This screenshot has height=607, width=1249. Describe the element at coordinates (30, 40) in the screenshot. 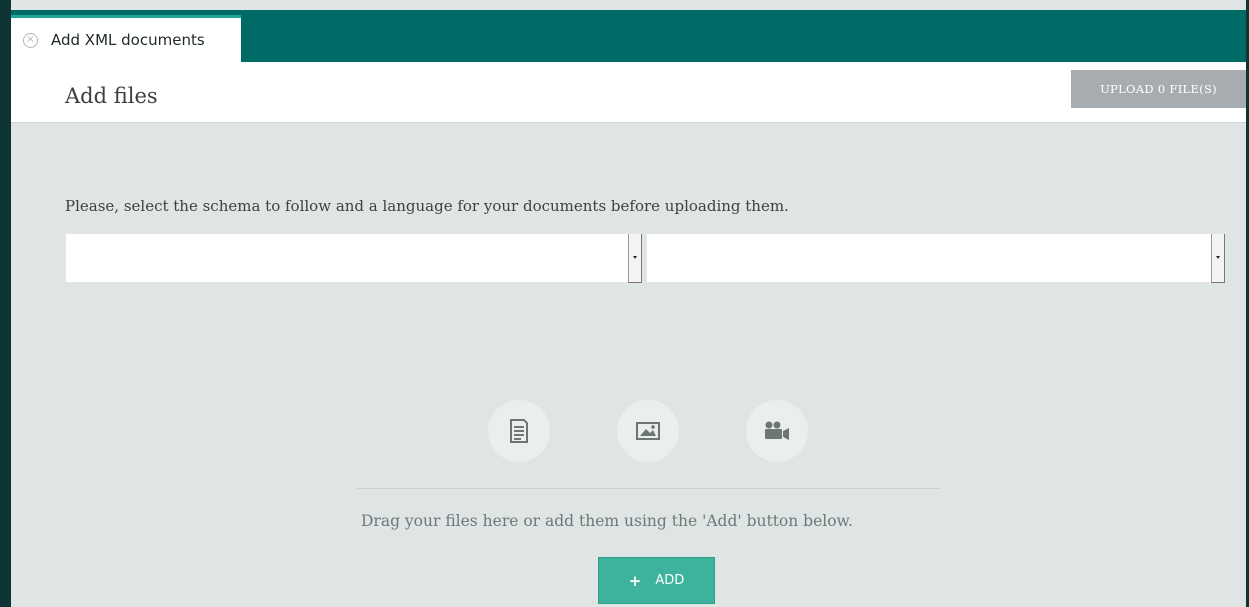

I see `close-icon: ×` at that location.